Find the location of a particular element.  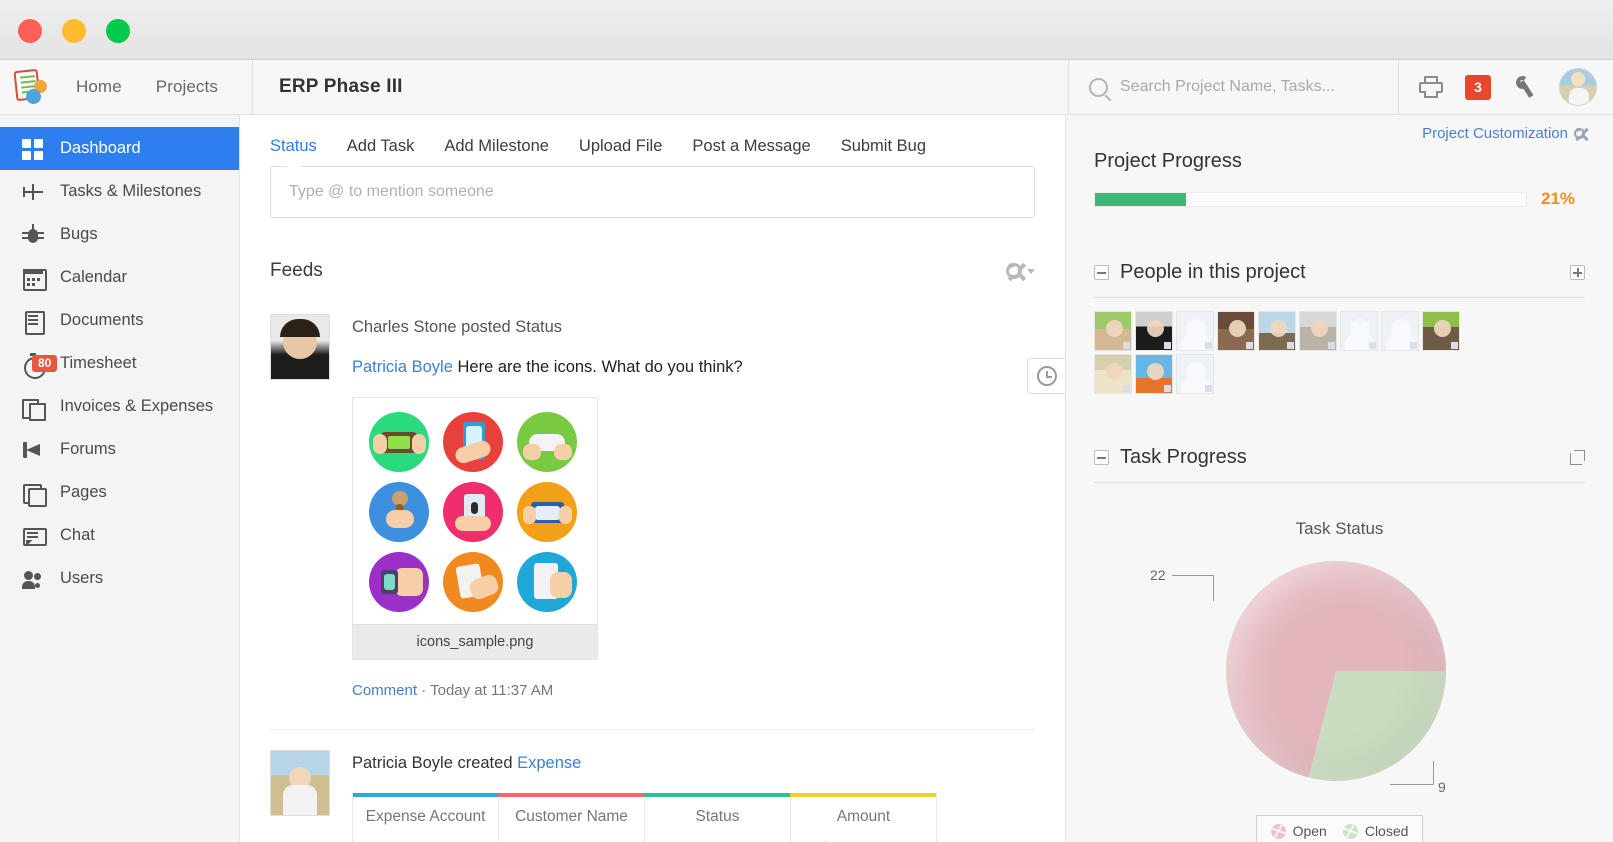

table-cell: Expense Account Advance Tax is located at coordinates (425, 817).